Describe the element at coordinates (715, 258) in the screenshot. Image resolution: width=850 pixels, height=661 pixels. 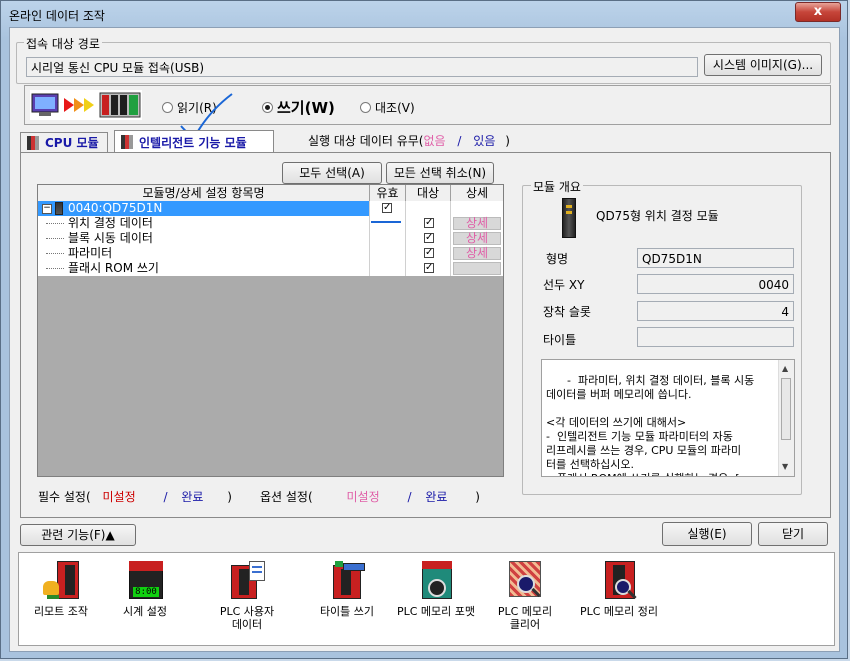
I see `model-field: QD75D1N` at that location.